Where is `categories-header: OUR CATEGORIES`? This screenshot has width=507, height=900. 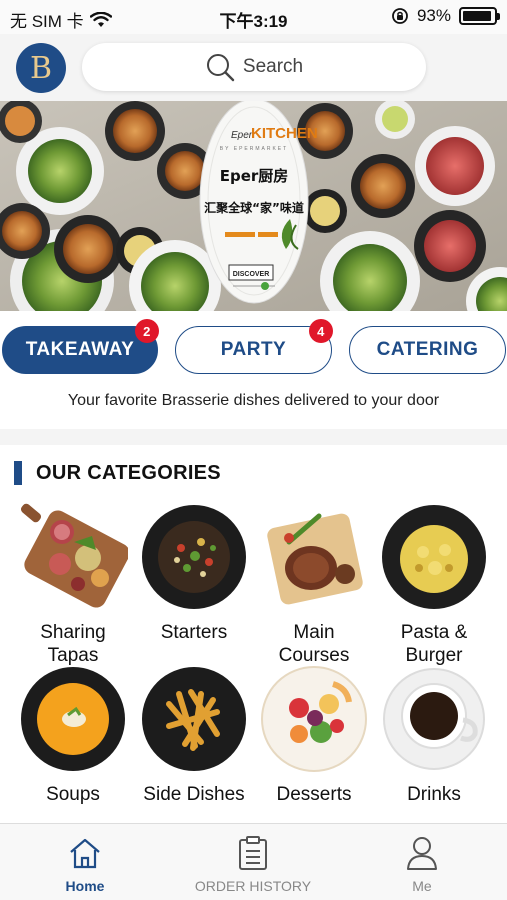
categories-header: OUR CATEGORIES is located at coordinates (117, 473).